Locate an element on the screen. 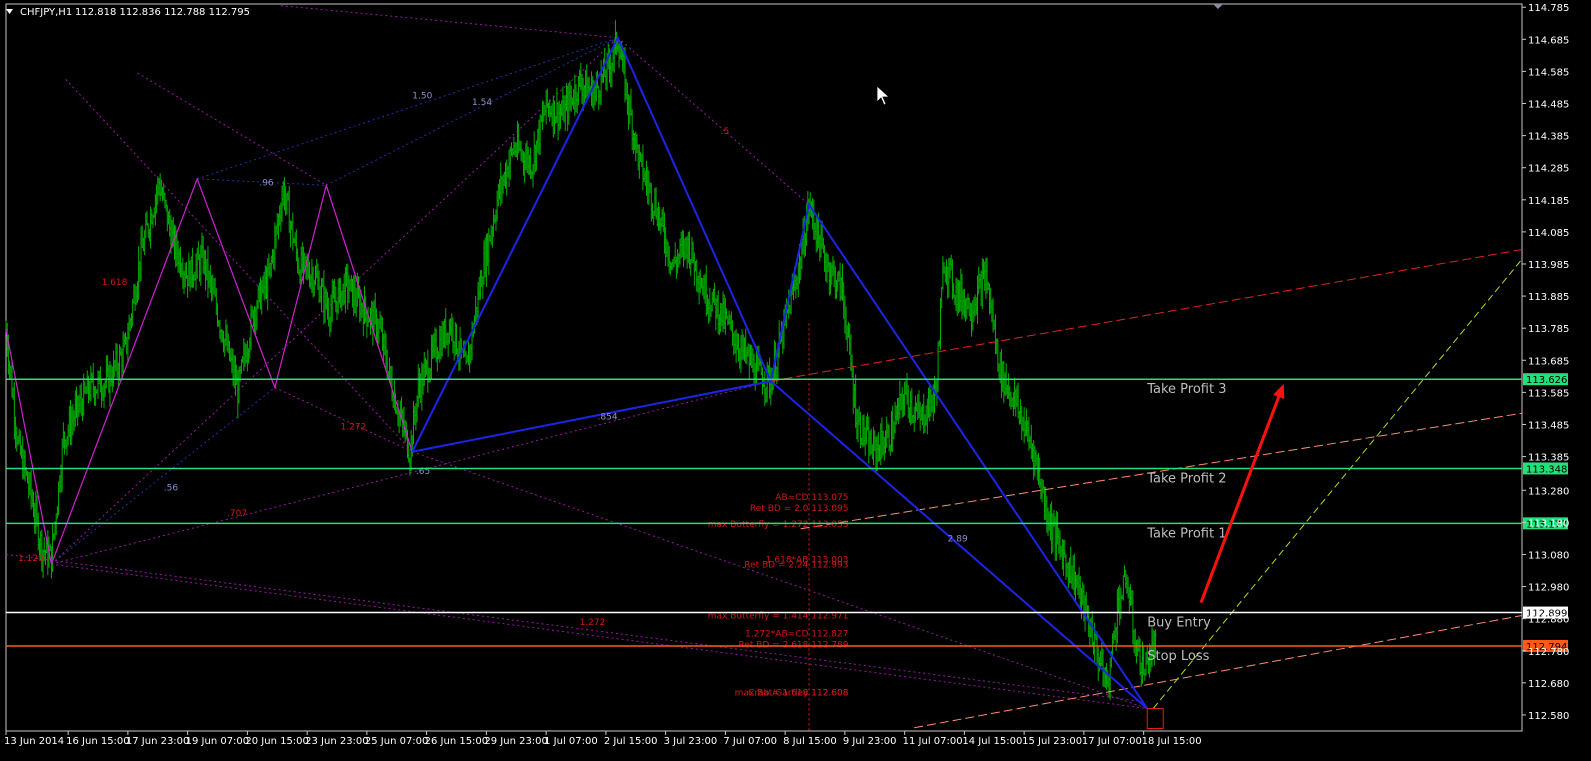 This screenshot has height=761, width=1591. x-tick-label: 25 Jun 07:00 is located at coordinates (397, 741).